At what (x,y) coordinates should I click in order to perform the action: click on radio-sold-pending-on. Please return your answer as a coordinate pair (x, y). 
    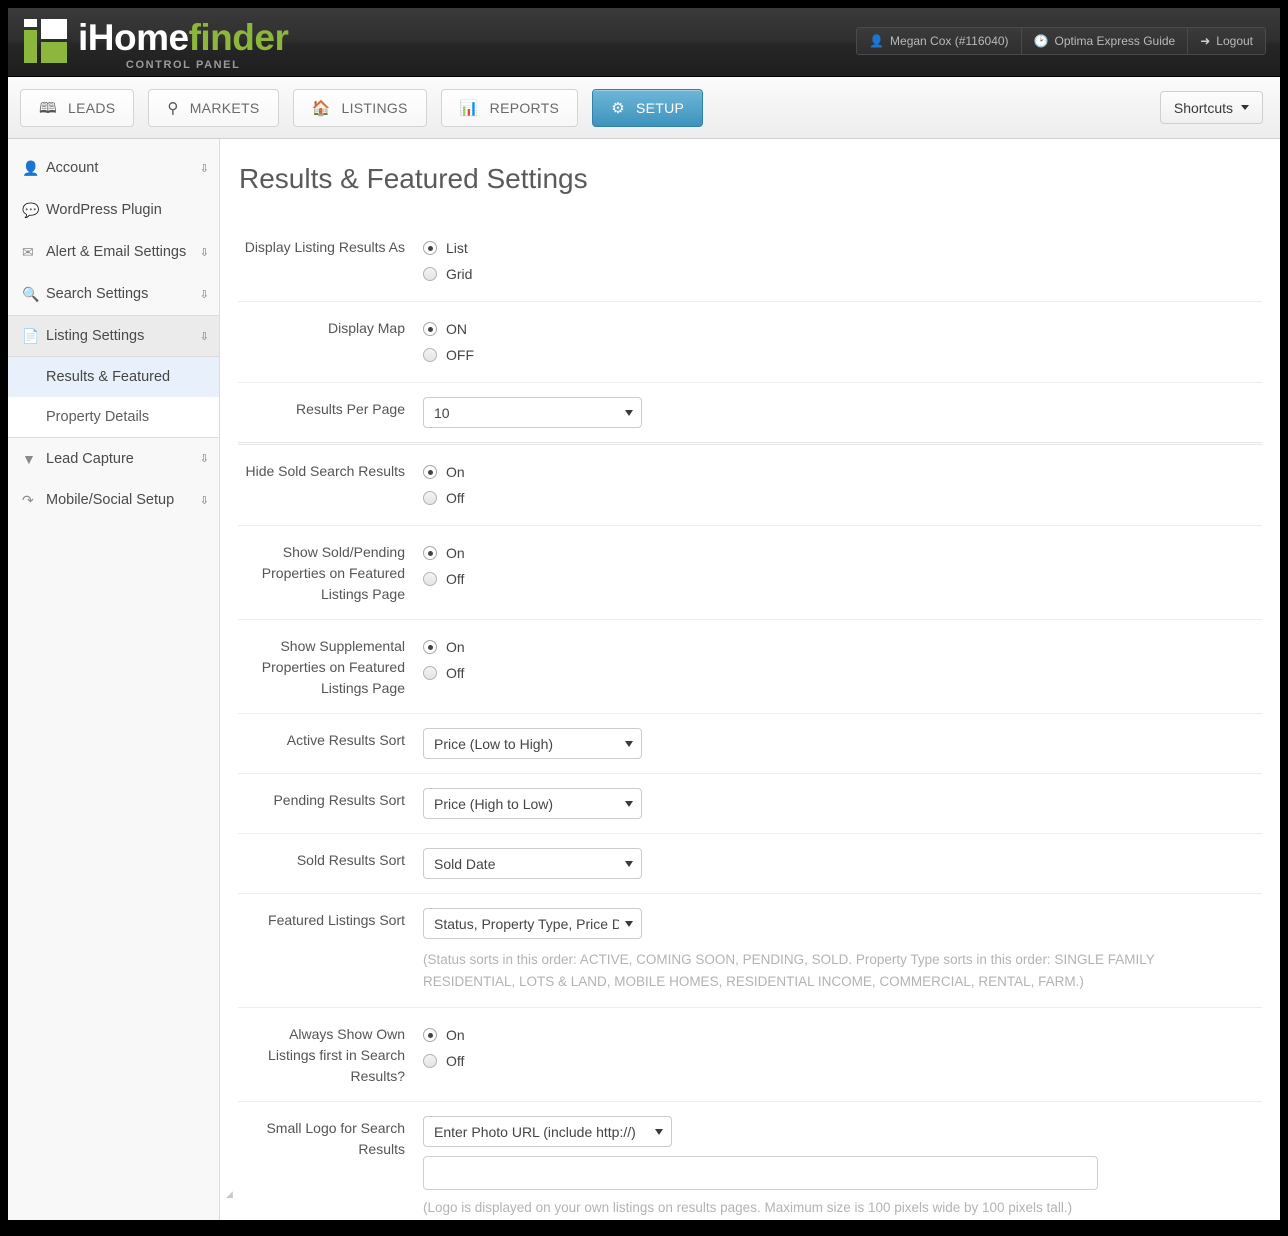
    Looking at the image, I should click on (430, 553).